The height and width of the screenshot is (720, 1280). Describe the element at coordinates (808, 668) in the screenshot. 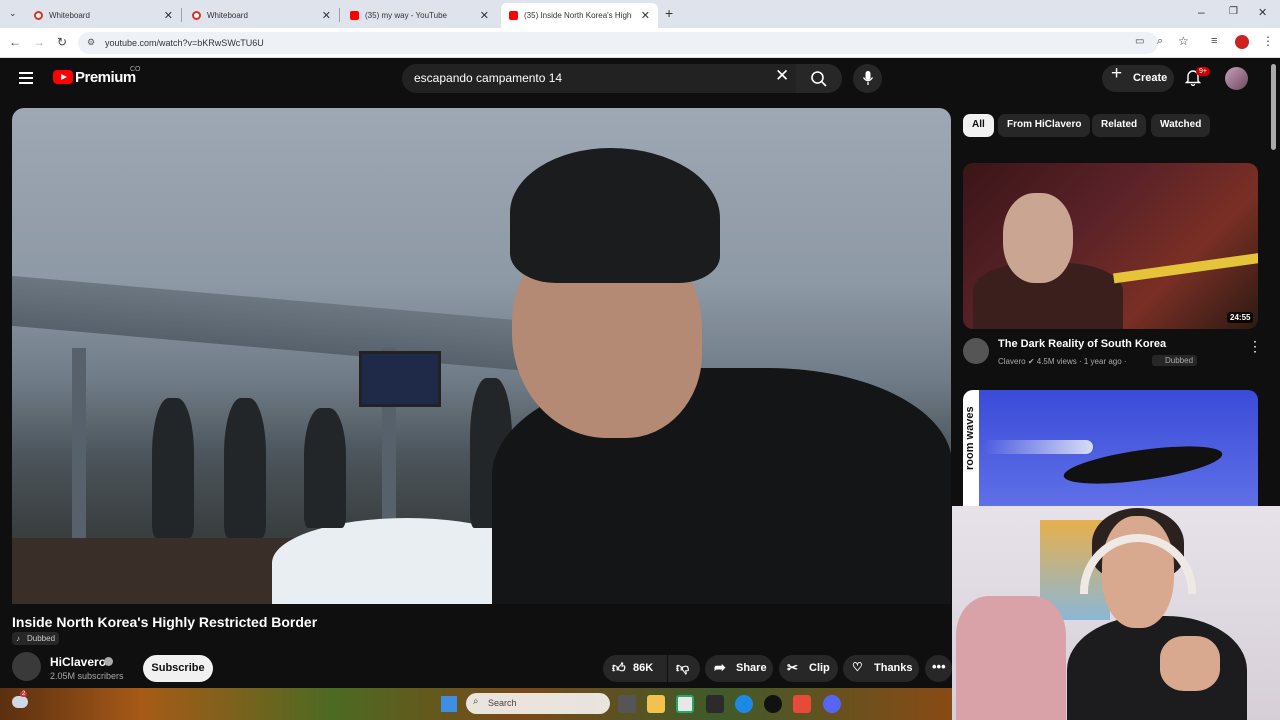

I see `clip-button: ✂ Clip` at that location.